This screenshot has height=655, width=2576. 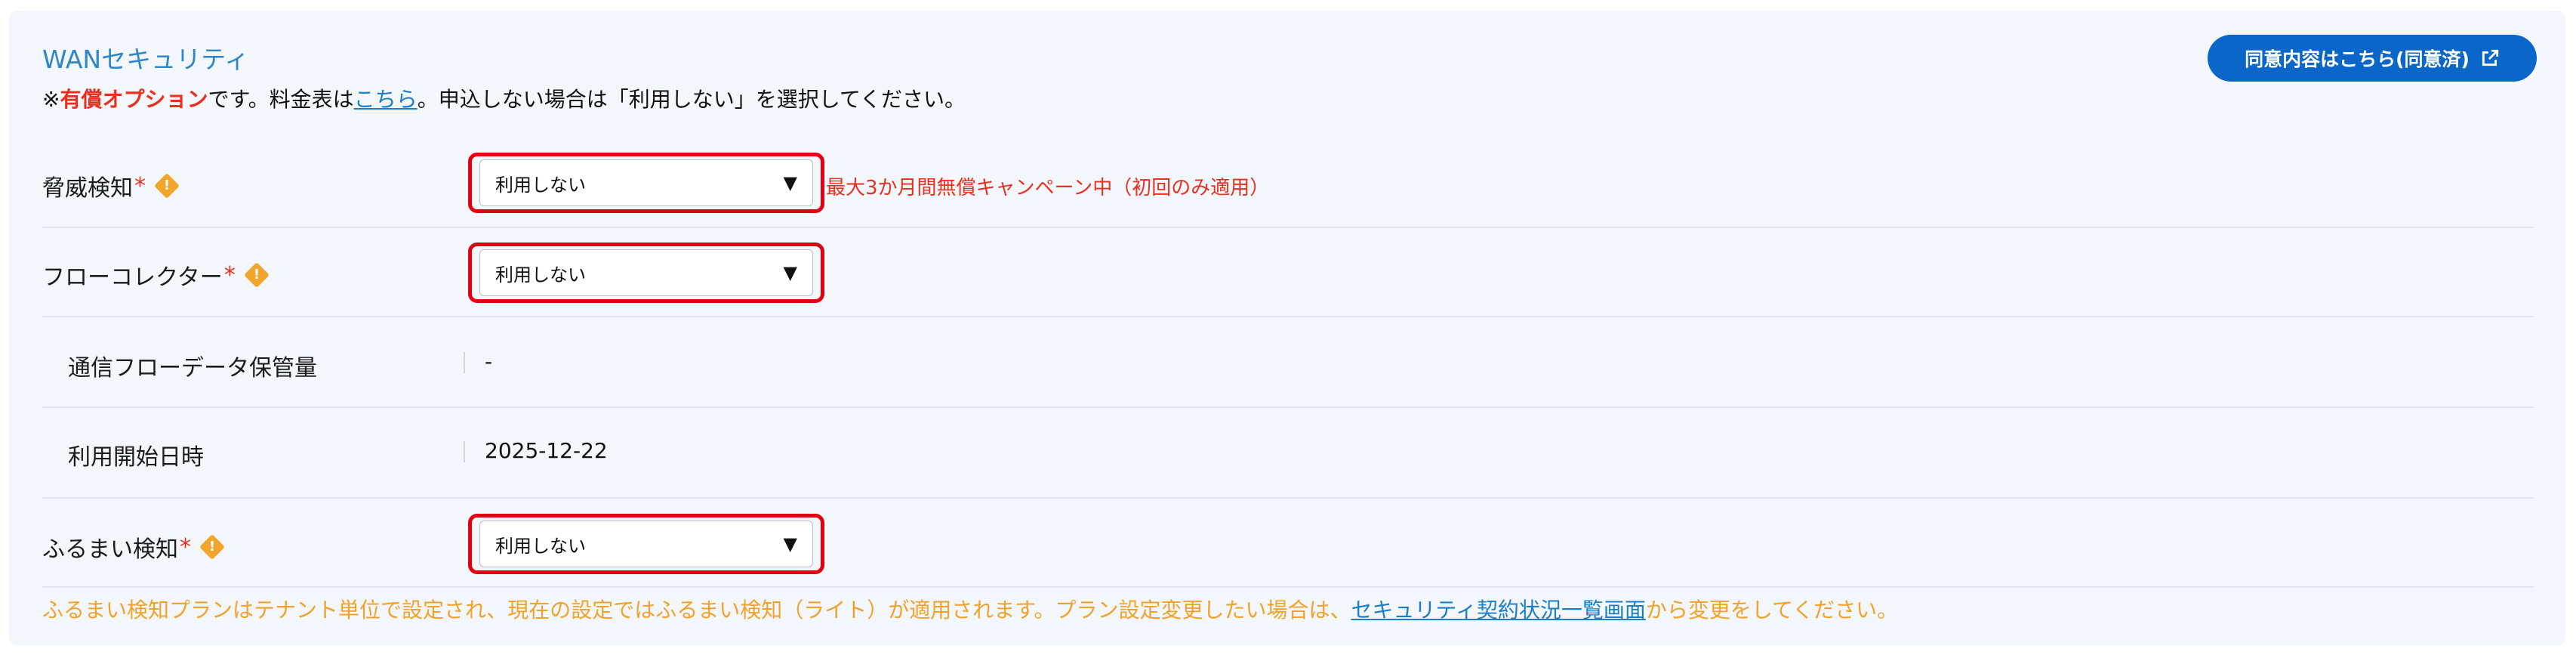 What do you see at coordinates (489, 361) in the screenshot?
I see `flow-storage-value: -` at bounding box center [489, 361].